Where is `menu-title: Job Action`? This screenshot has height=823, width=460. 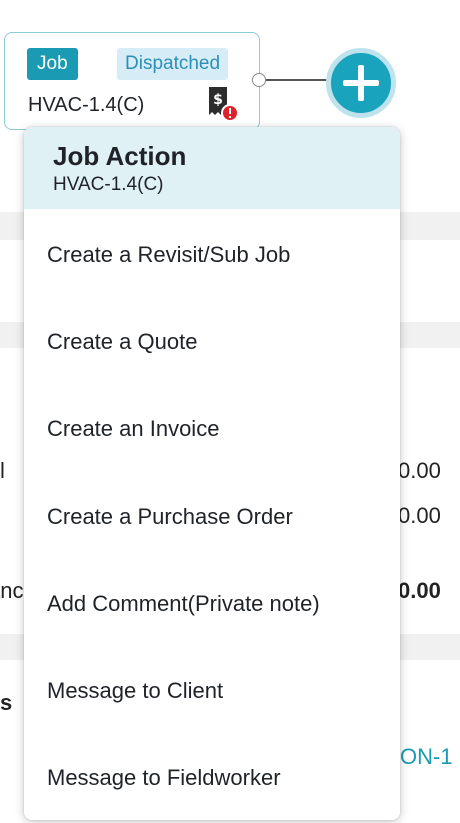 menu-title: Job Action is located at coordinates (120, 156).